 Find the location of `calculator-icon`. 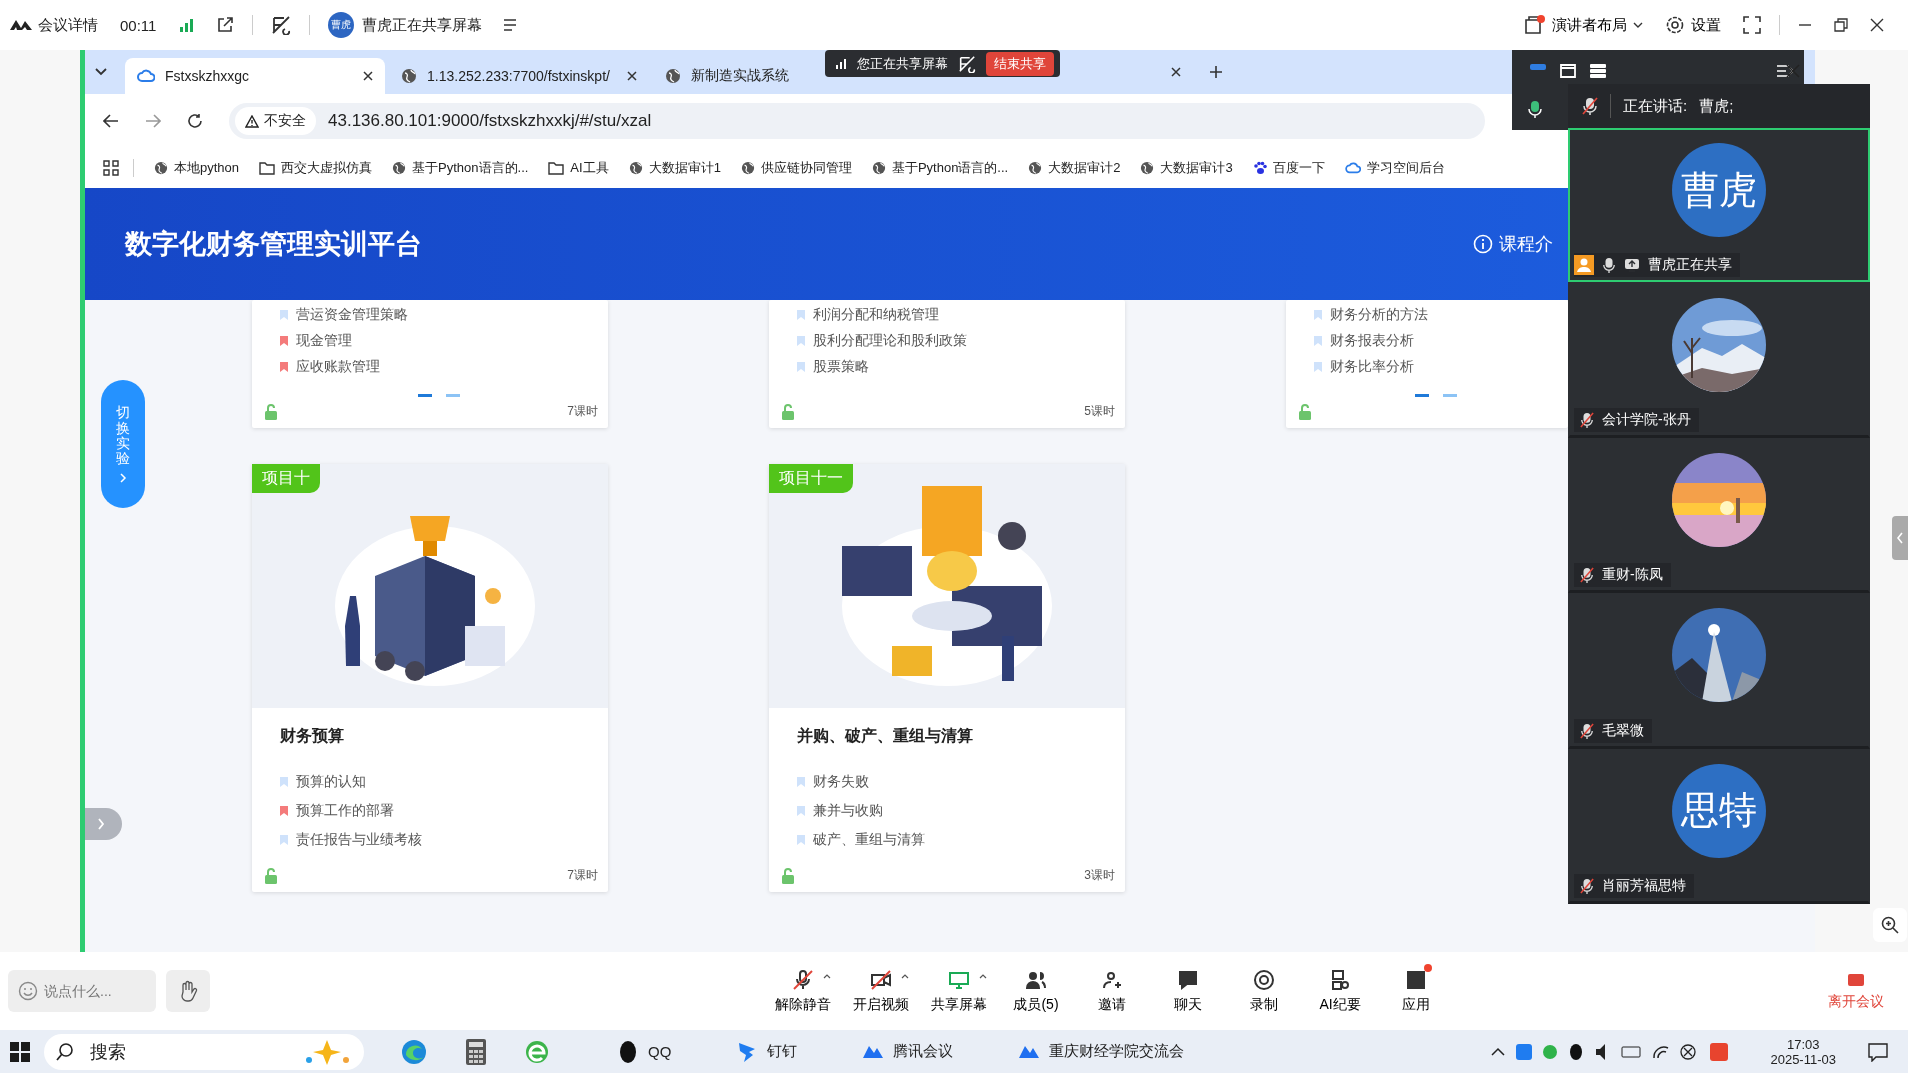

calculator-icon is located at coordinates (476, 1051).